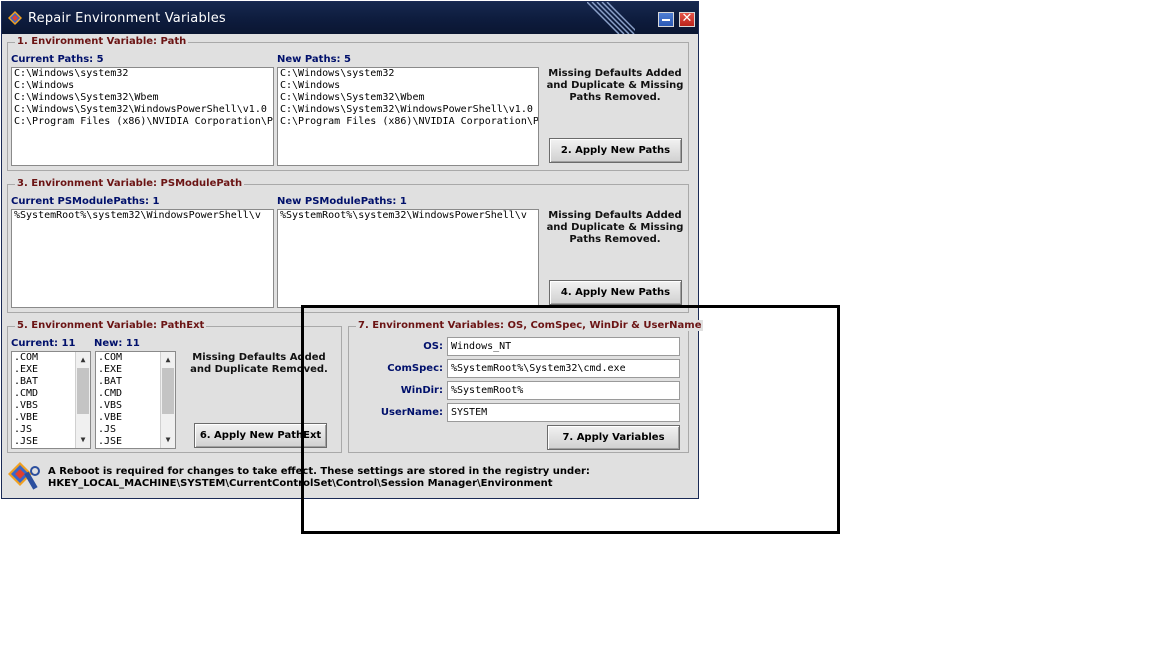 This screenshot has width=1152, height=648. Describe the element at coordinates (102, 41) in the screenshot. I see `path-group-legend: 1. Environment Variable: Path` at that location.